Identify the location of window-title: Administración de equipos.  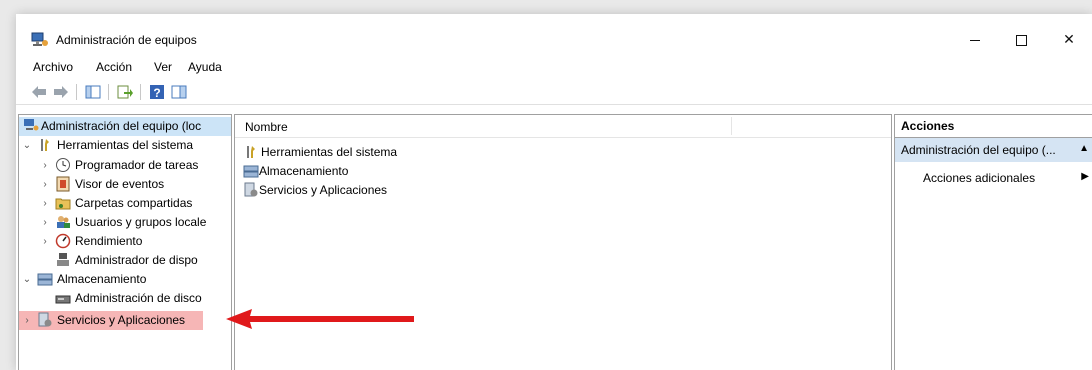
(126, 40).